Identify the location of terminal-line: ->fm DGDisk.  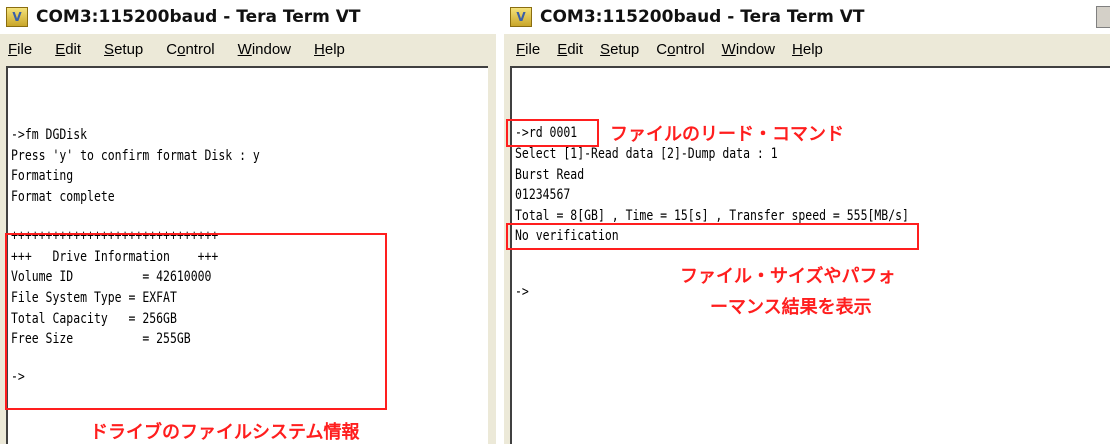
(49, 135).